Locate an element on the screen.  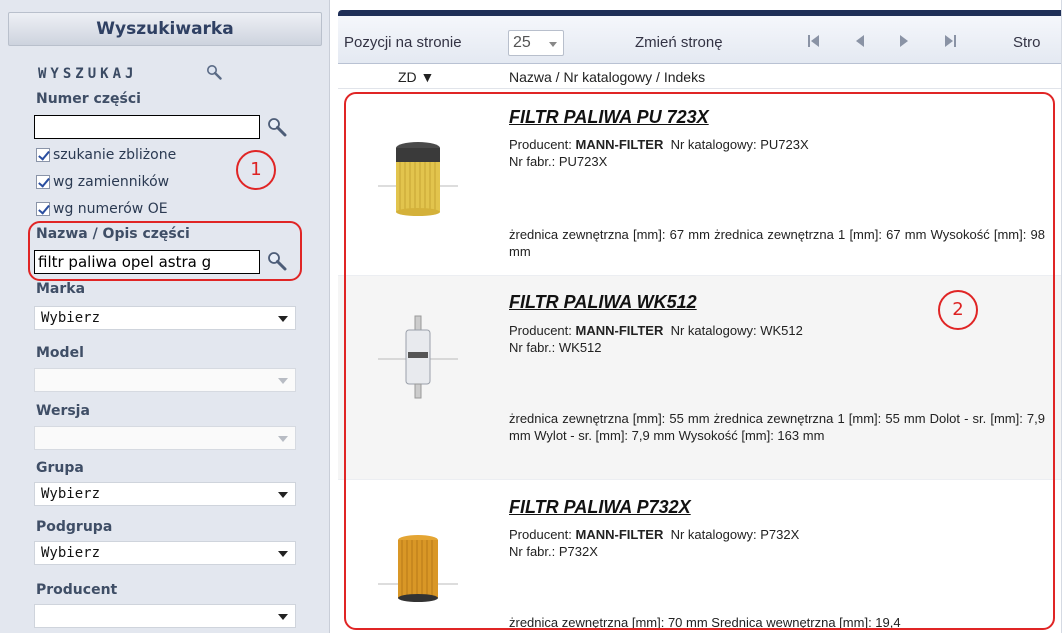
pagination-toolbar: Pozycji na stronie 25 Zmień stronę Stro is located at coordinates (700, 40).